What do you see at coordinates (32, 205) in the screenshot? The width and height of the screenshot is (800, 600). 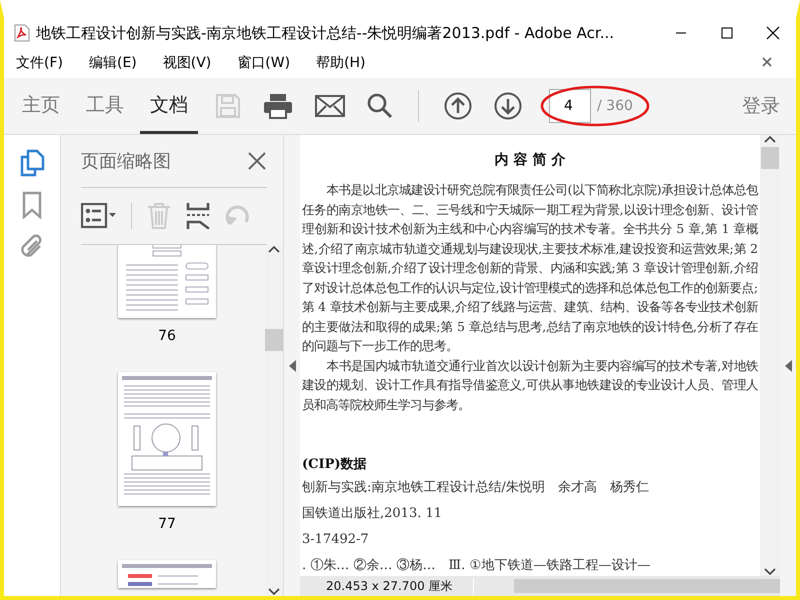 I see `bookmark-icon` at bounding box center [32, 205].